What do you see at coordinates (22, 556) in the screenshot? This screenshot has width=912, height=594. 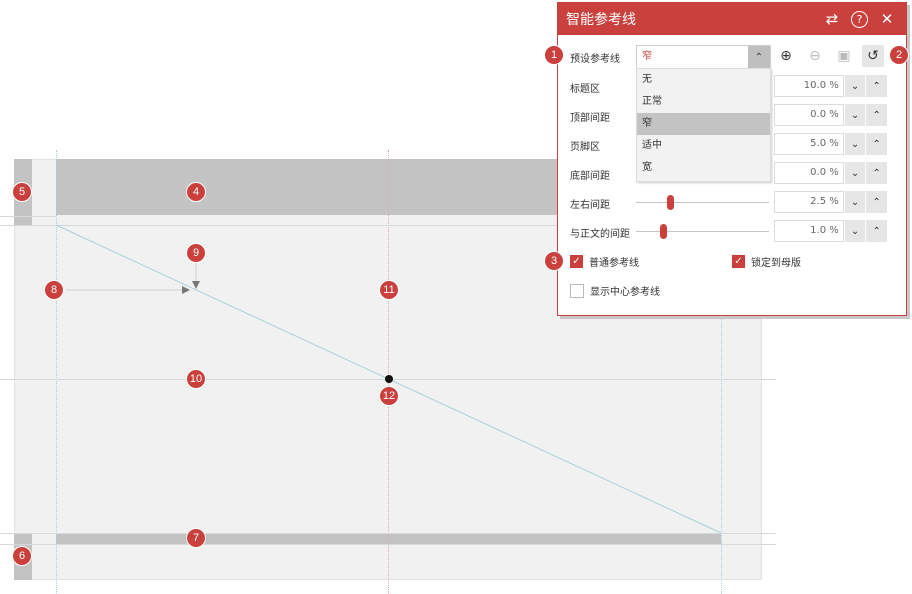 I see `badge-6: 6` at bounding box center [22, 556].